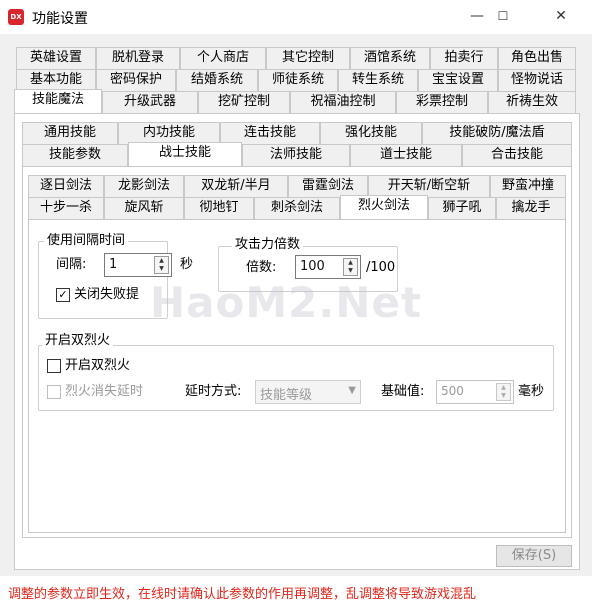 Image resolution: width=592 pixels, height=608 pixels. What do you see at coordinates (144, 208) in the screenshot?
I see `tab-whirlwind-slash: 旋风斩` at bounding box center [144, 208].